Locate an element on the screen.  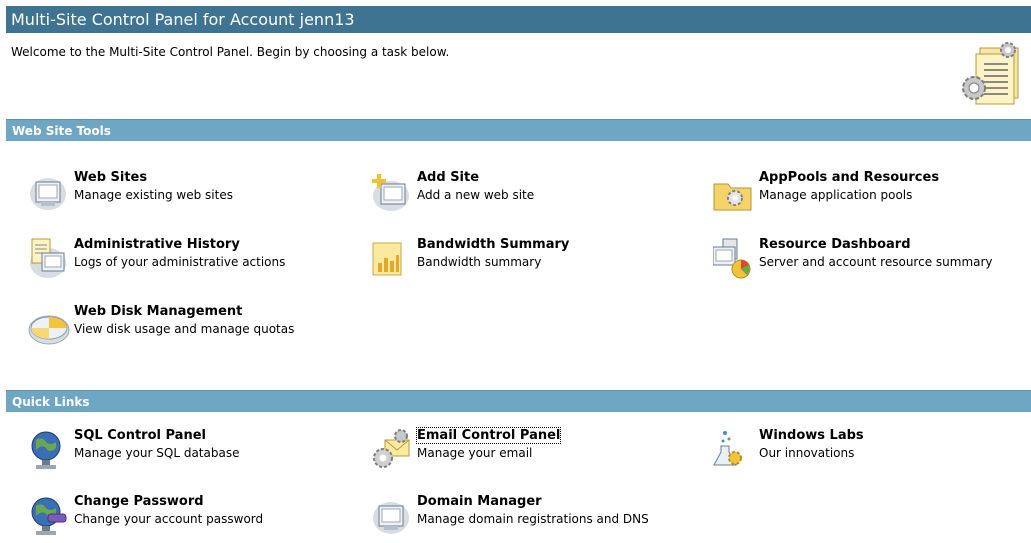
apppools-title: AppPools and Resources is located at coordinates (849, 177).